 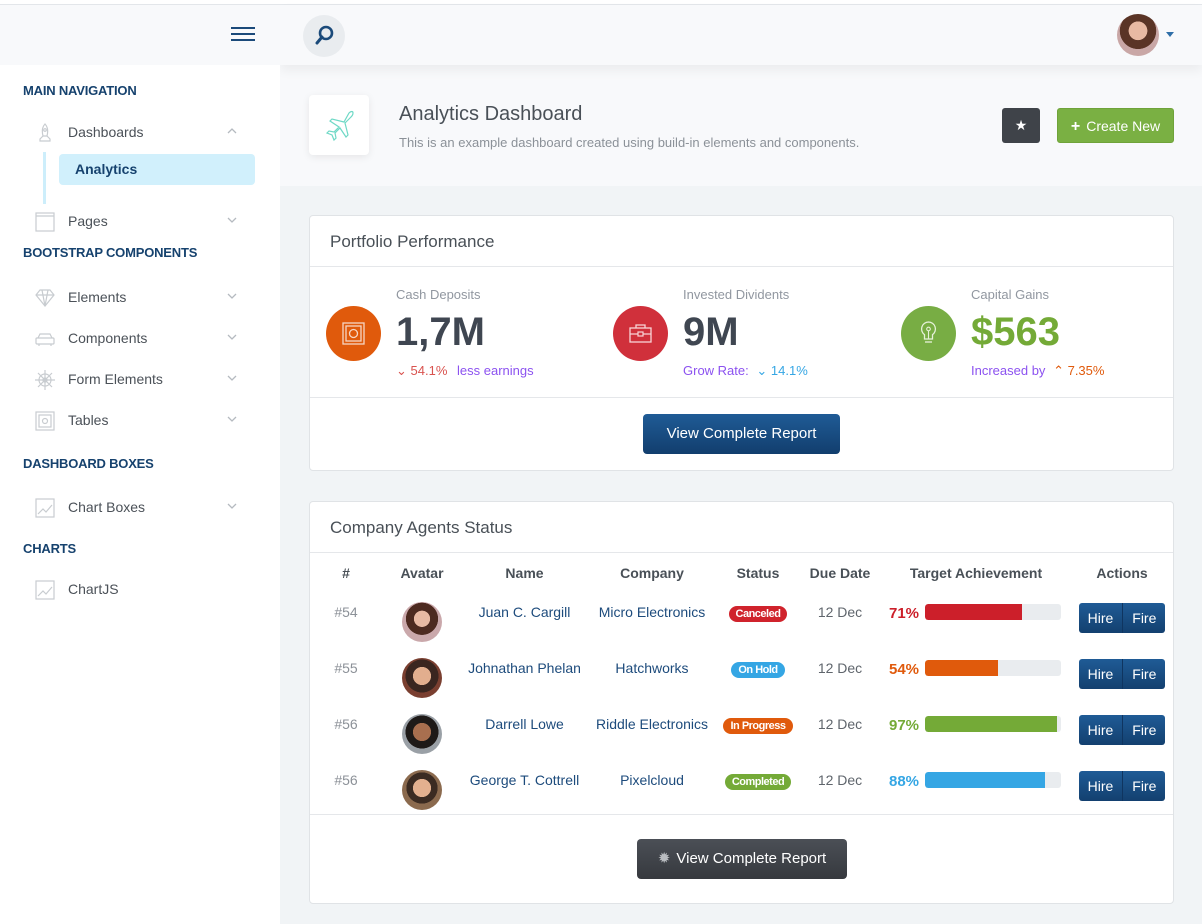 What do you see at coordinates (741, 397) in the screenshot?
I see `divider` at bounding box center [741, 397].